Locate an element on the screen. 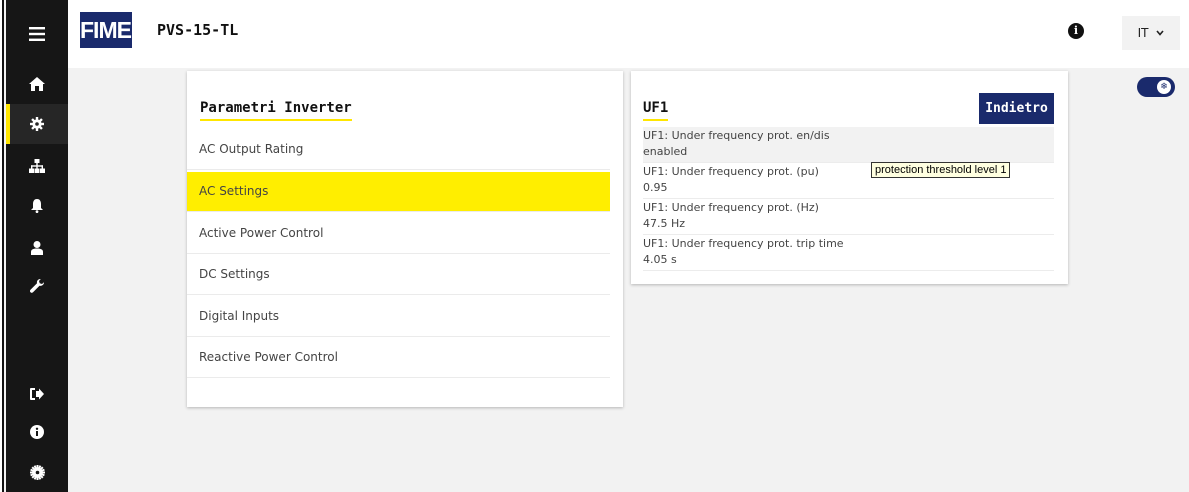 The height and width of the screenshot is (492, 1189). info-icon is located at coordinates (37, 432).